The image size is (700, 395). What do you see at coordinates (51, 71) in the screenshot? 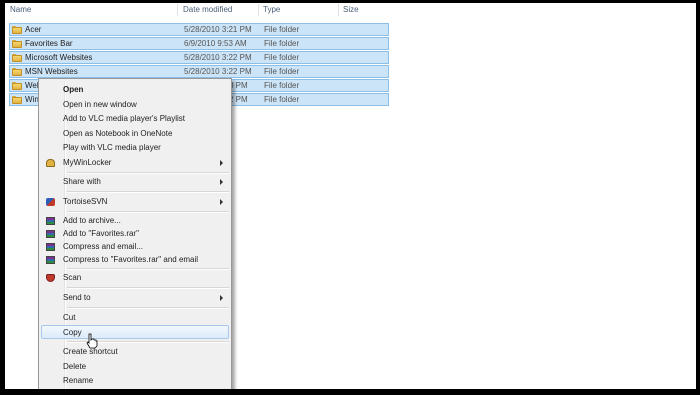
I see `file-name: MSN Websites` at bounding box center [51, 71].